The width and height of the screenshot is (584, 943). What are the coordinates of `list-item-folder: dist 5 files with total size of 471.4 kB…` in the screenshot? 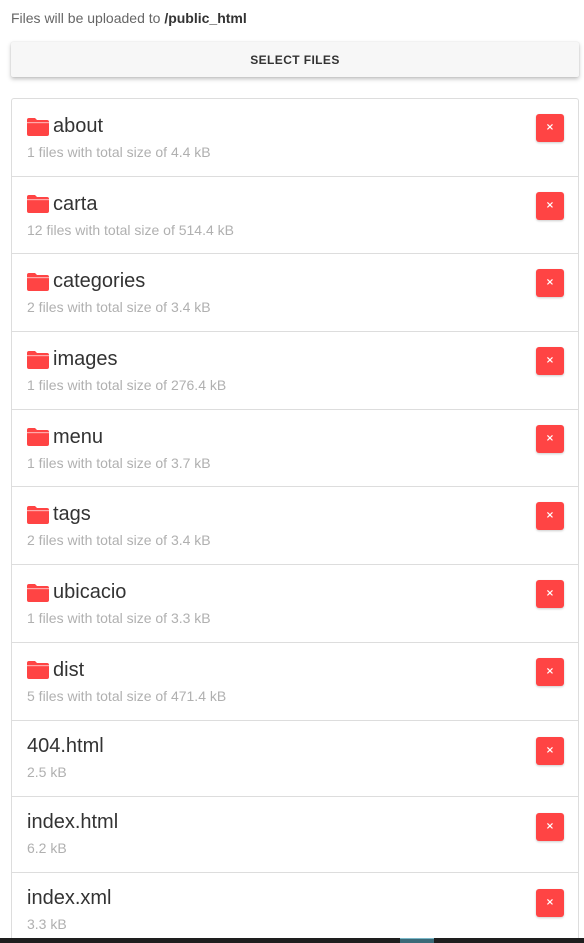 It's located at (295, 682).